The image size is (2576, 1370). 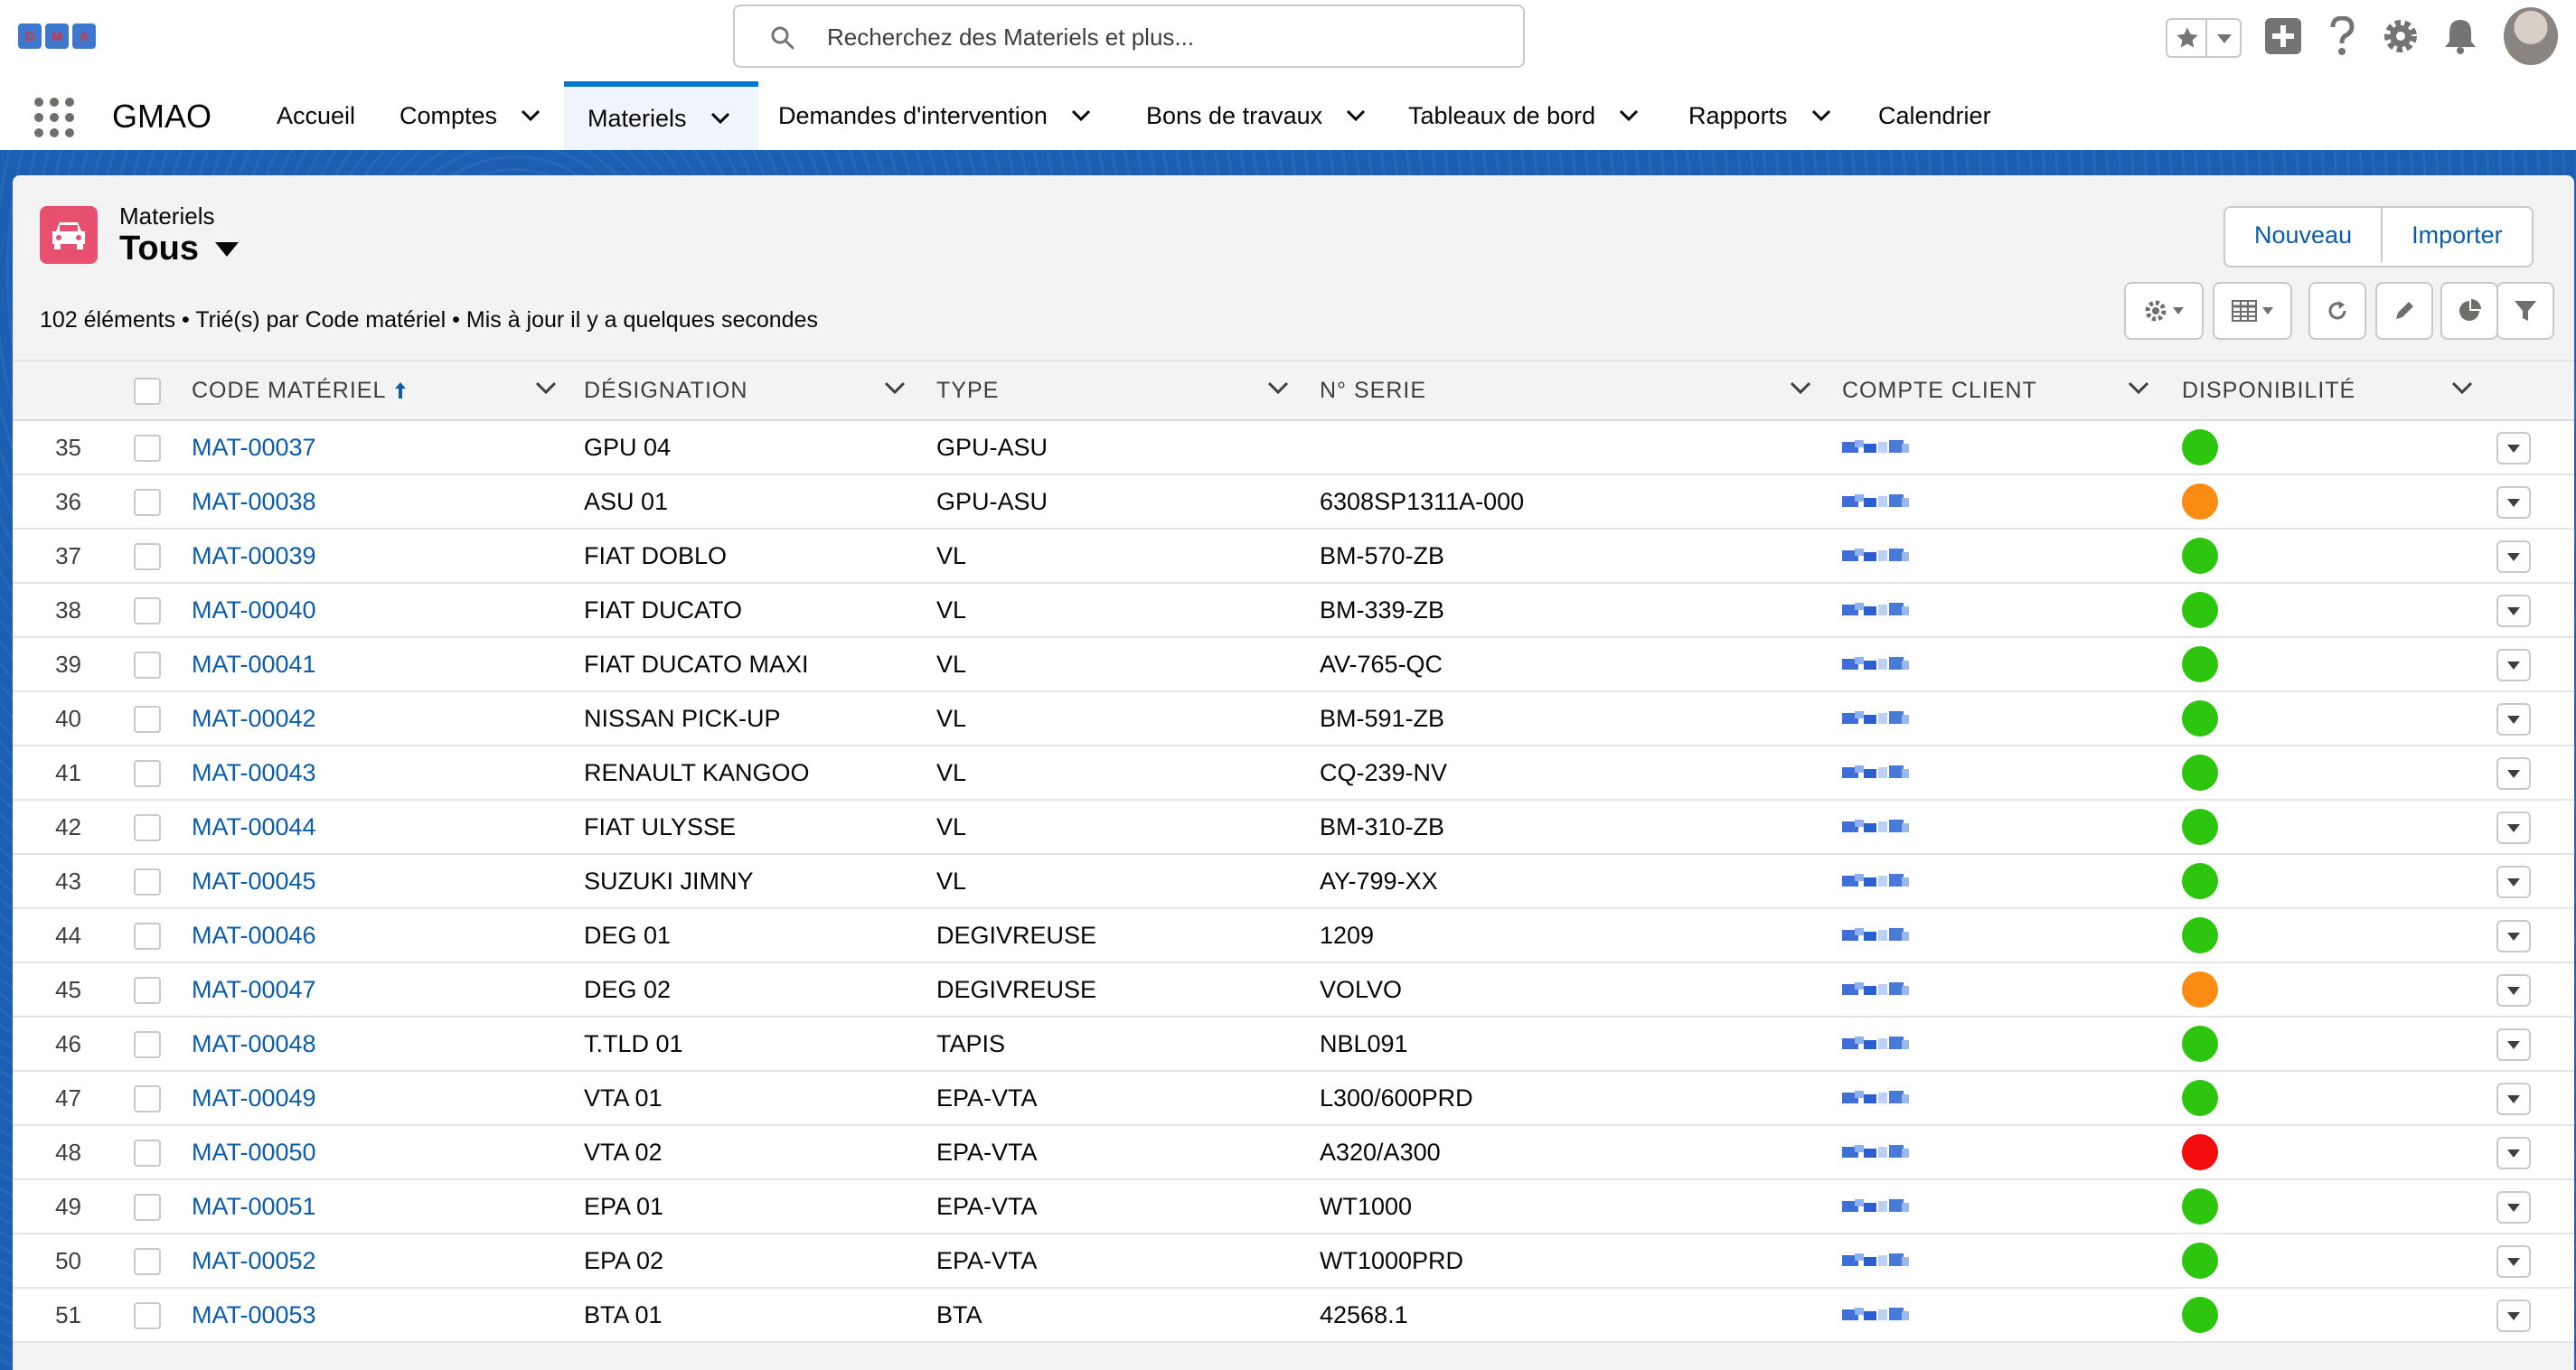 I want to click on nav-tab-demandes-intervention: Demandes d'intervention, so click(x=935, y=115).